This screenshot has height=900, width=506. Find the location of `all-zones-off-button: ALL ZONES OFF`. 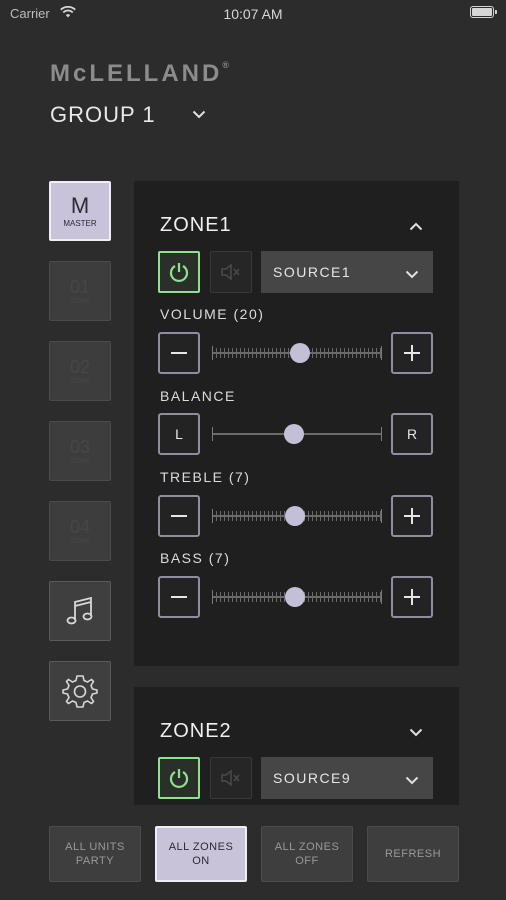

all-zones-off-button: ALL ZONES OFF is located at coordinates (307, 854).